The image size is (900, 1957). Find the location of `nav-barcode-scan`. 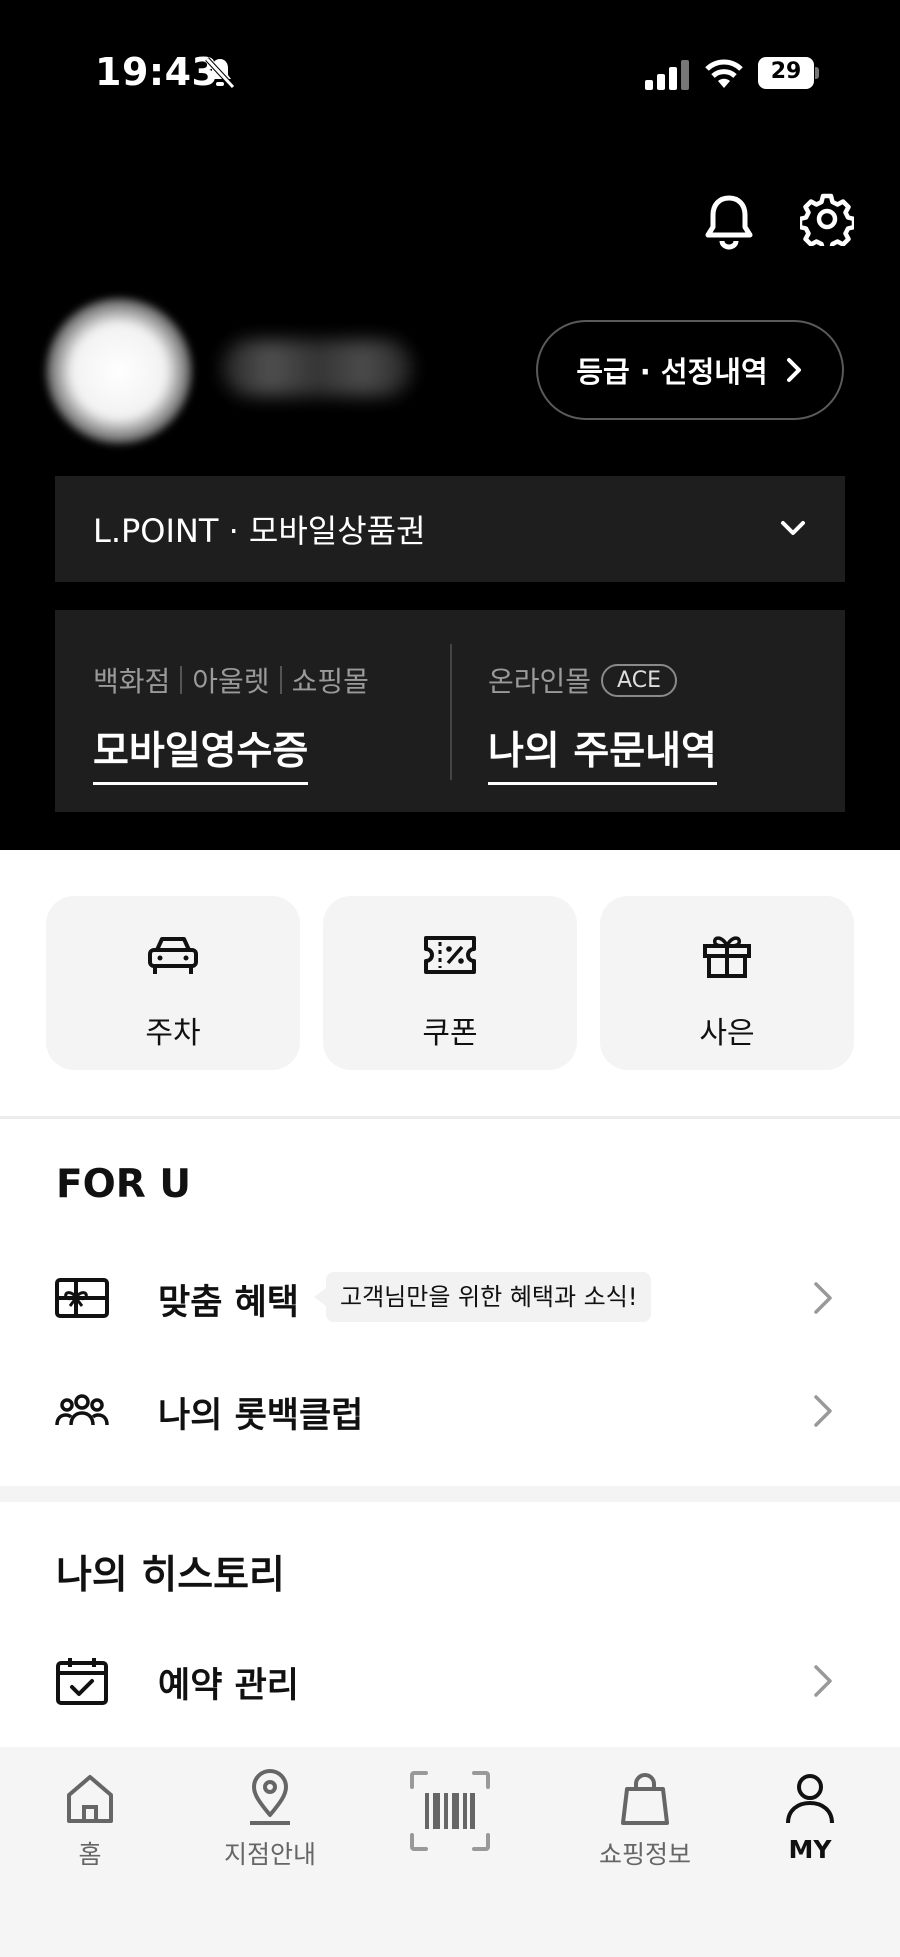

nav-barcode-scan is located at coordinates (450, 1811).